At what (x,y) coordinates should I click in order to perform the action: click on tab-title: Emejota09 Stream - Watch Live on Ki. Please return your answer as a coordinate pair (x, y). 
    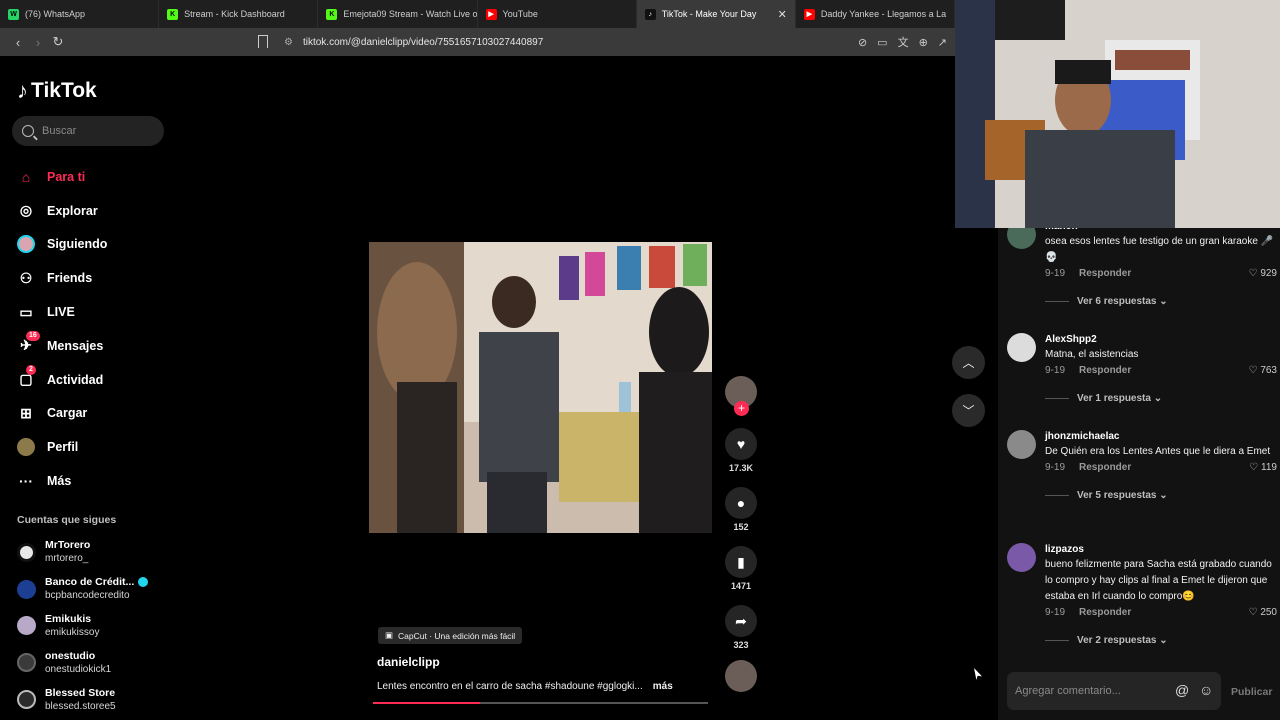
    Looking at the image, I should click on (410, 14).